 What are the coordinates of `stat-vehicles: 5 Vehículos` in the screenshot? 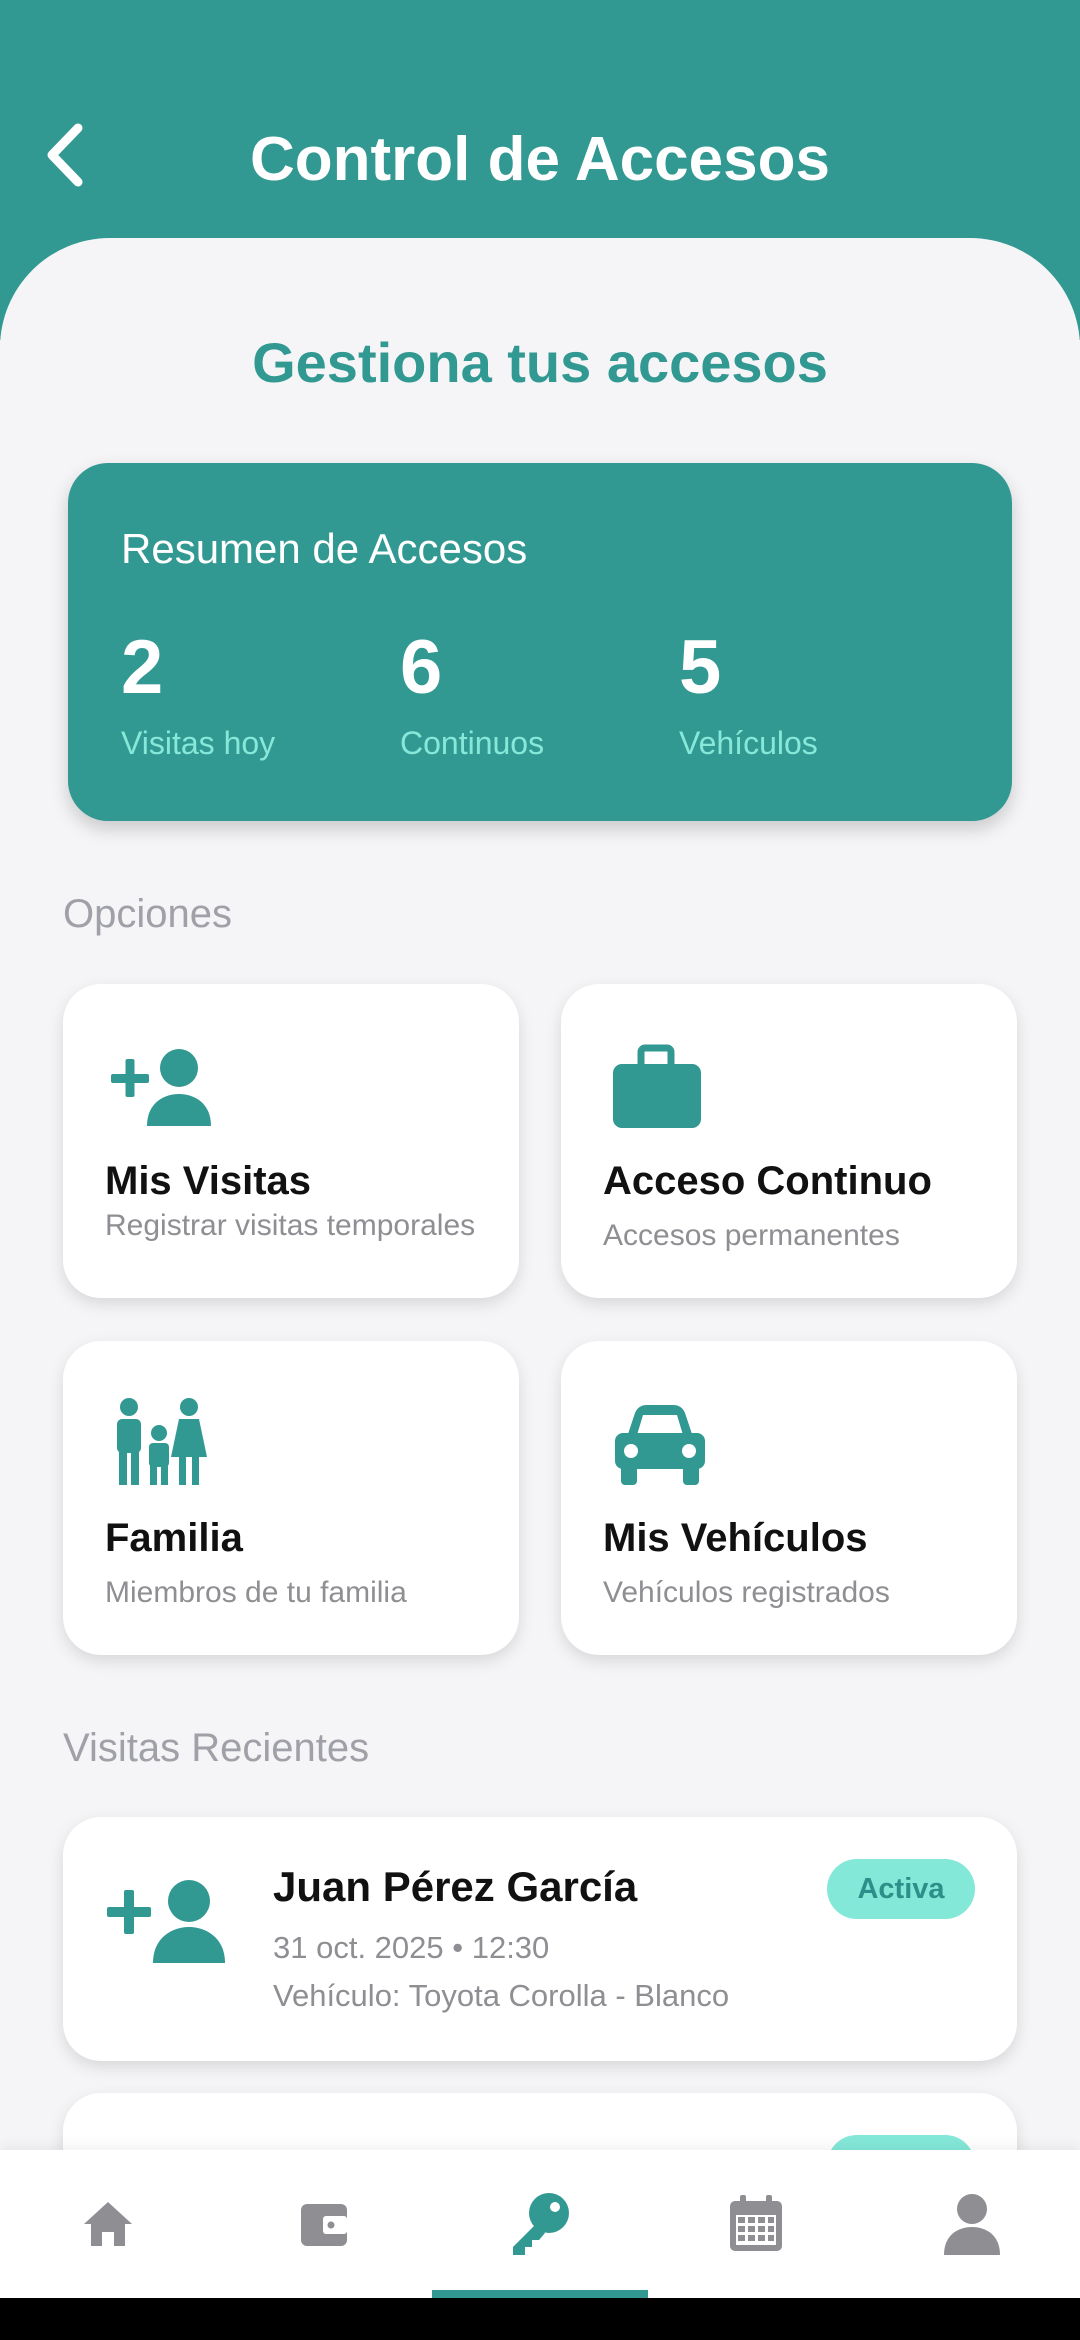 It's located at (809, 694).